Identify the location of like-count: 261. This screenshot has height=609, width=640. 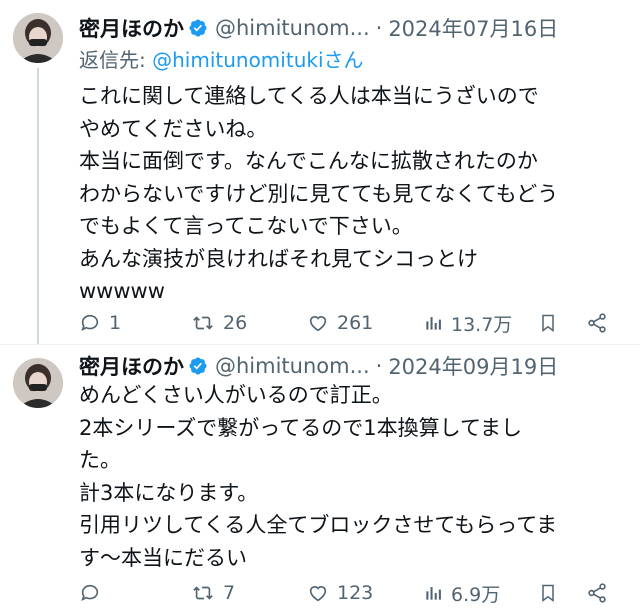
(355, 323).